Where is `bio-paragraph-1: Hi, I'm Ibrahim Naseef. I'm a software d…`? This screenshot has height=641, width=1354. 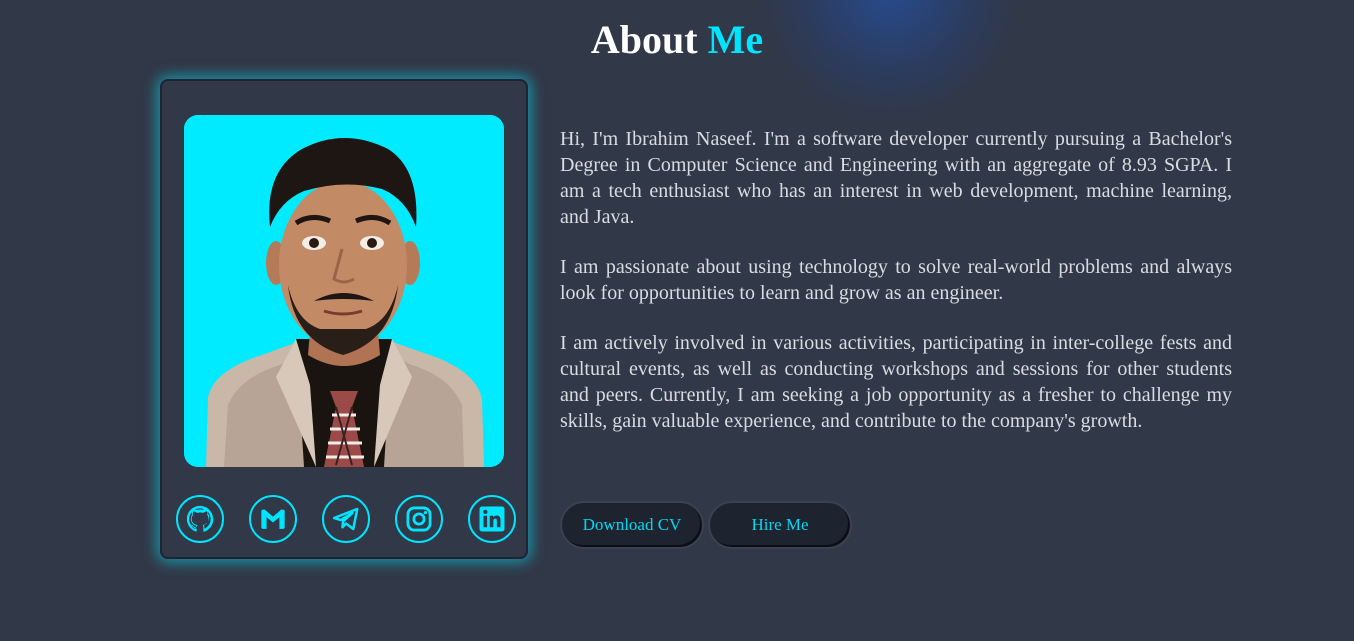 bio-paragraph-1: Hi, I'm Ibrahim Naseef. I'm a software d… is located at coordinates (896, 178).